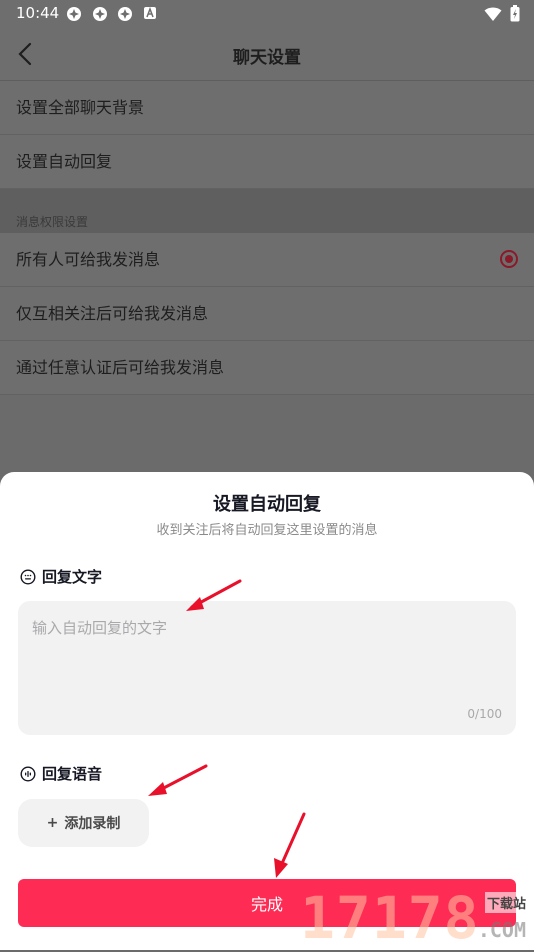  Describe the element at coordinates (506, 902) in the screenshot. I see `watermark-caption: 下载站` at that location.